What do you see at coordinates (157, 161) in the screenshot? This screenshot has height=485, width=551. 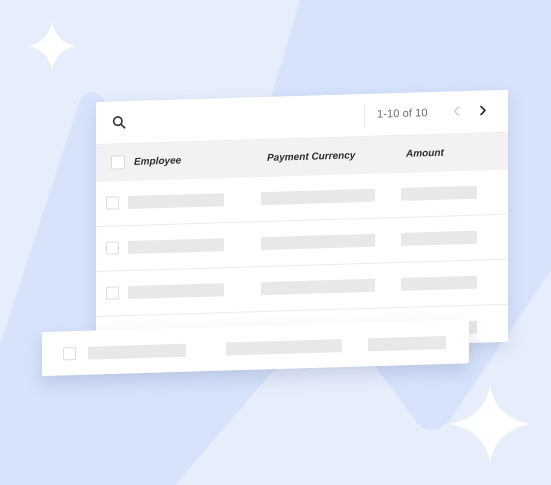 I see `column-header-employee: Employee` at bounding box center [157, 161].